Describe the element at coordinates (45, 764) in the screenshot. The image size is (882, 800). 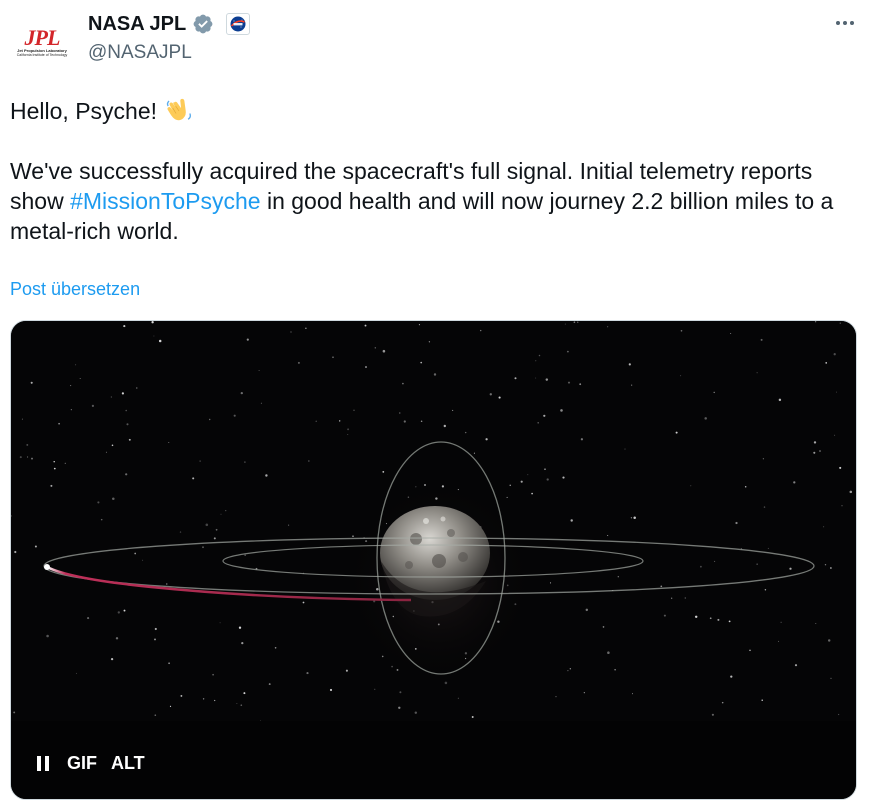
I see `pause-icon` at that location.